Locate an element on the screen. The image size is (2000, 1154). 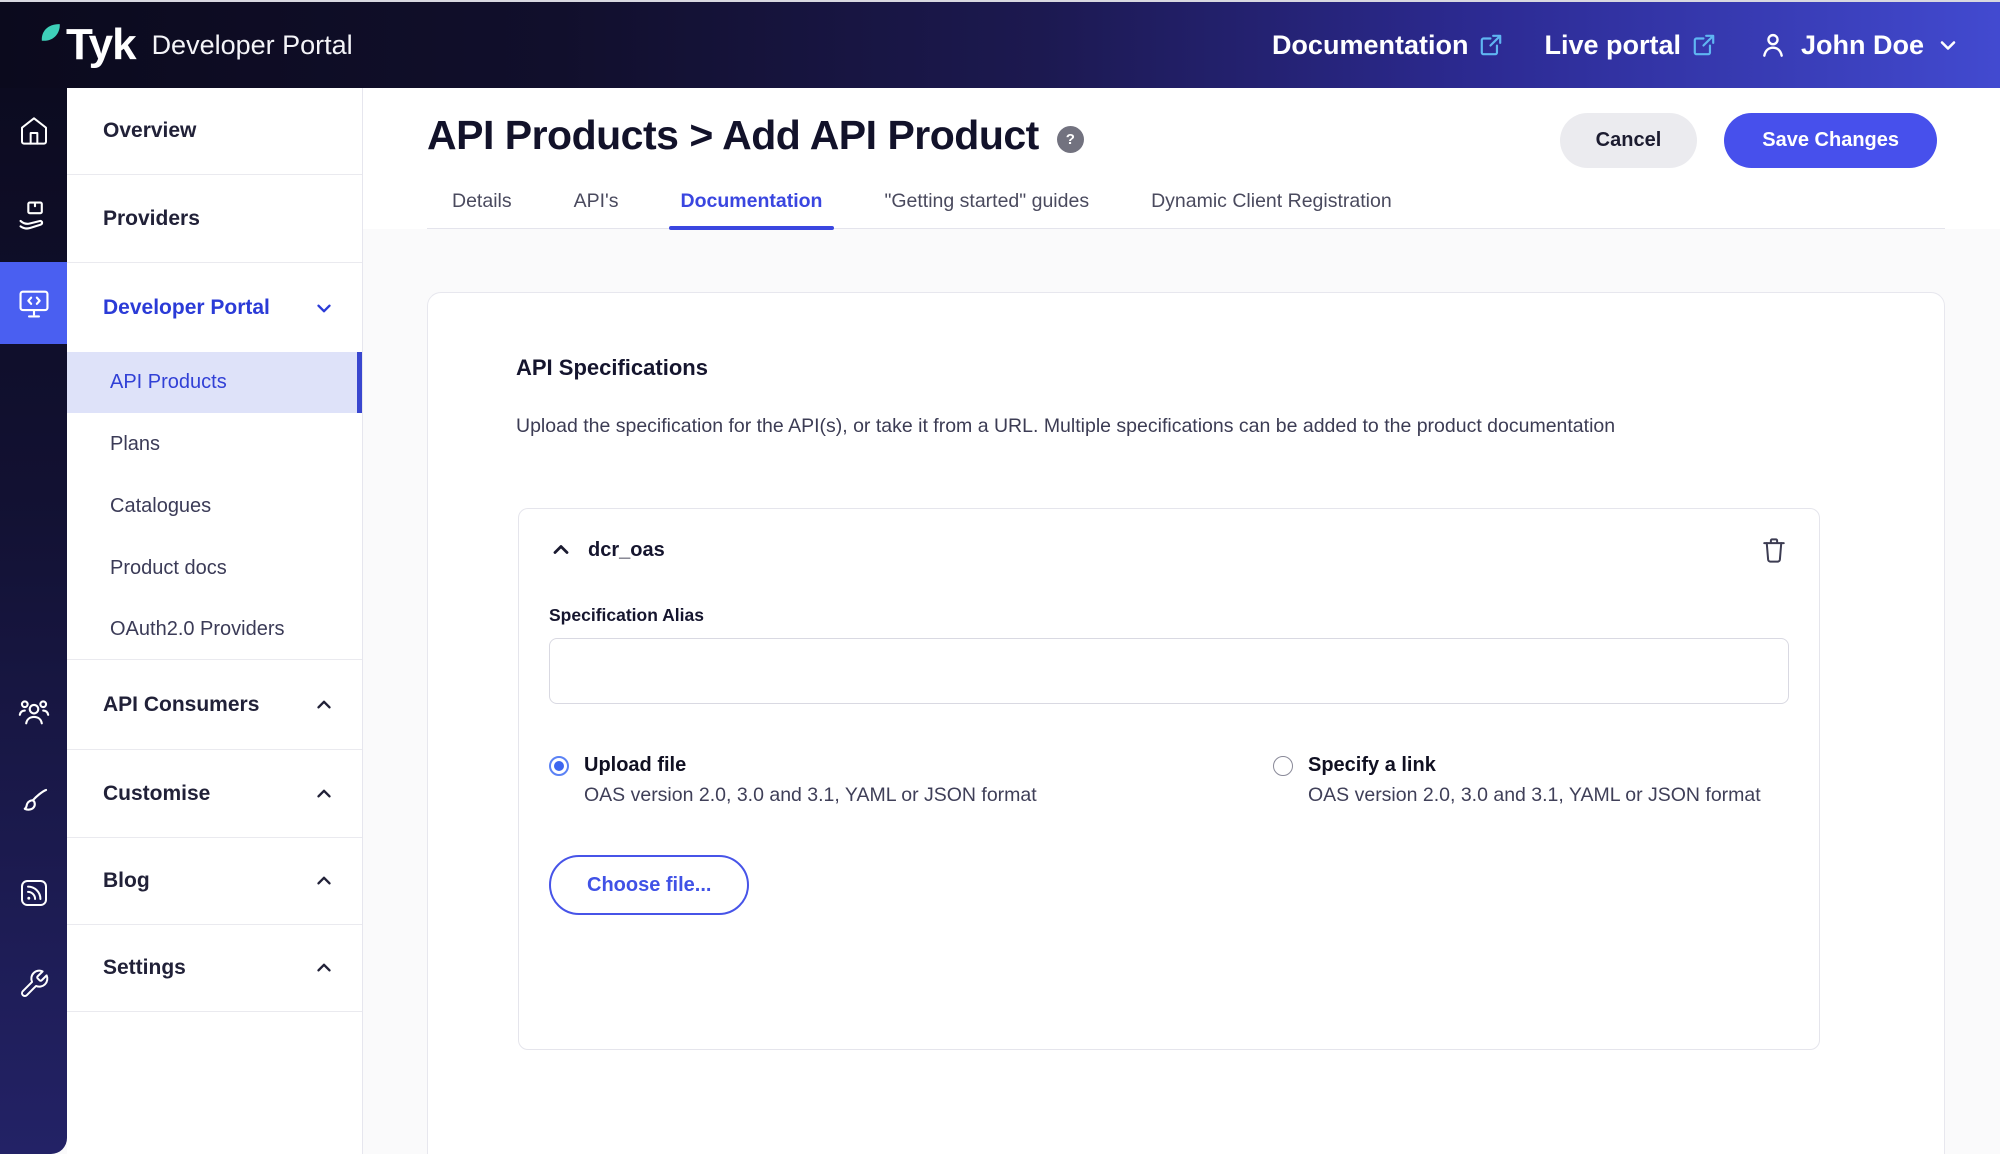
upload-file-radio-row: Upload file is located at coordinates (911, 765).